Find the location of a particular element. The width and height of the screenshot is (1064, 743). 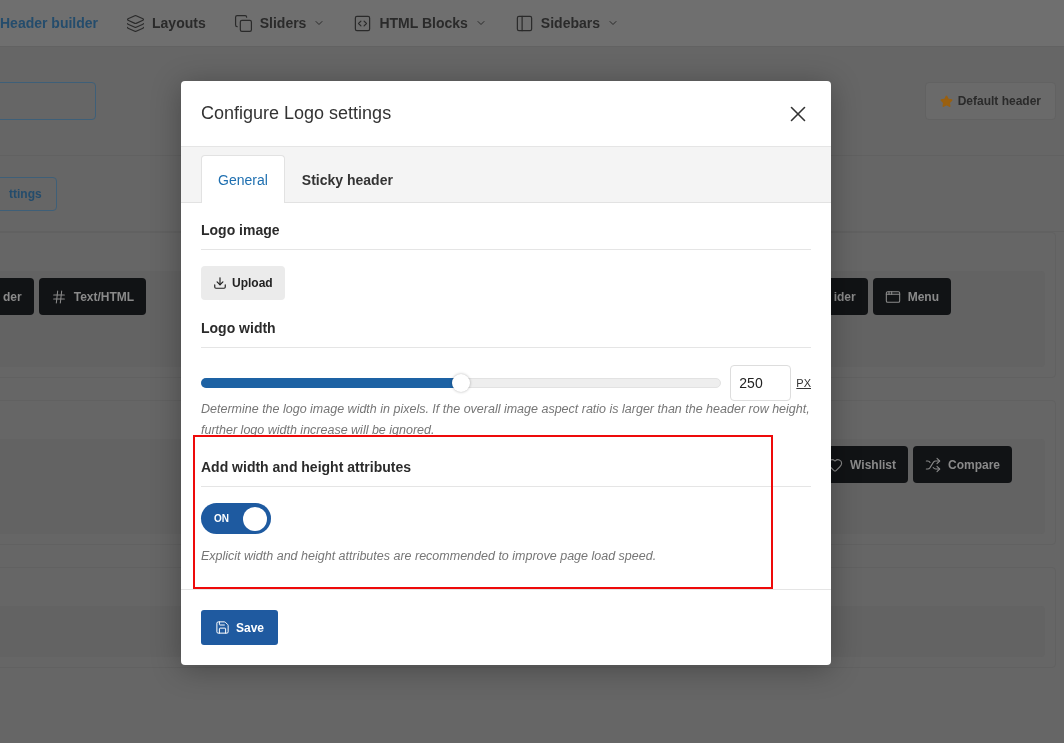

upload-button: Upload is located at coordinates (243, 283).